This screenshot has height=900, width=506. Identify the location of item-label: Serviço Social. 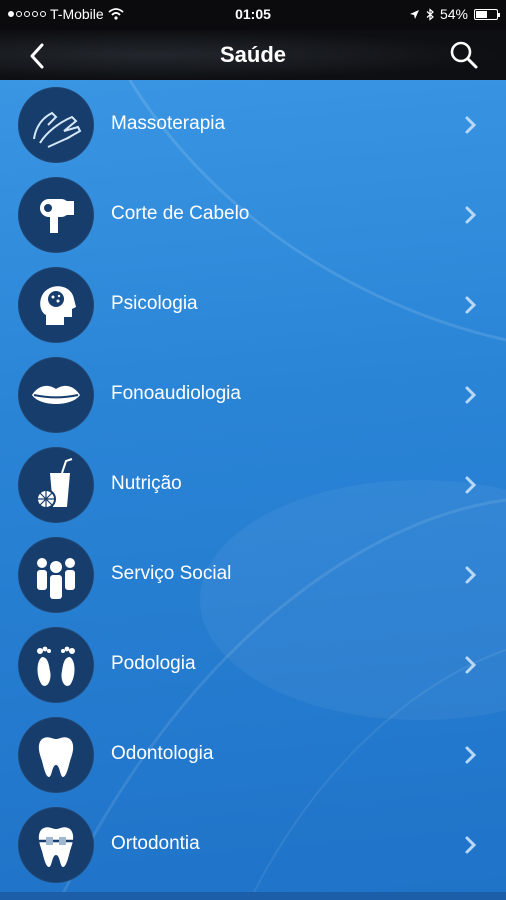
(171, 573).